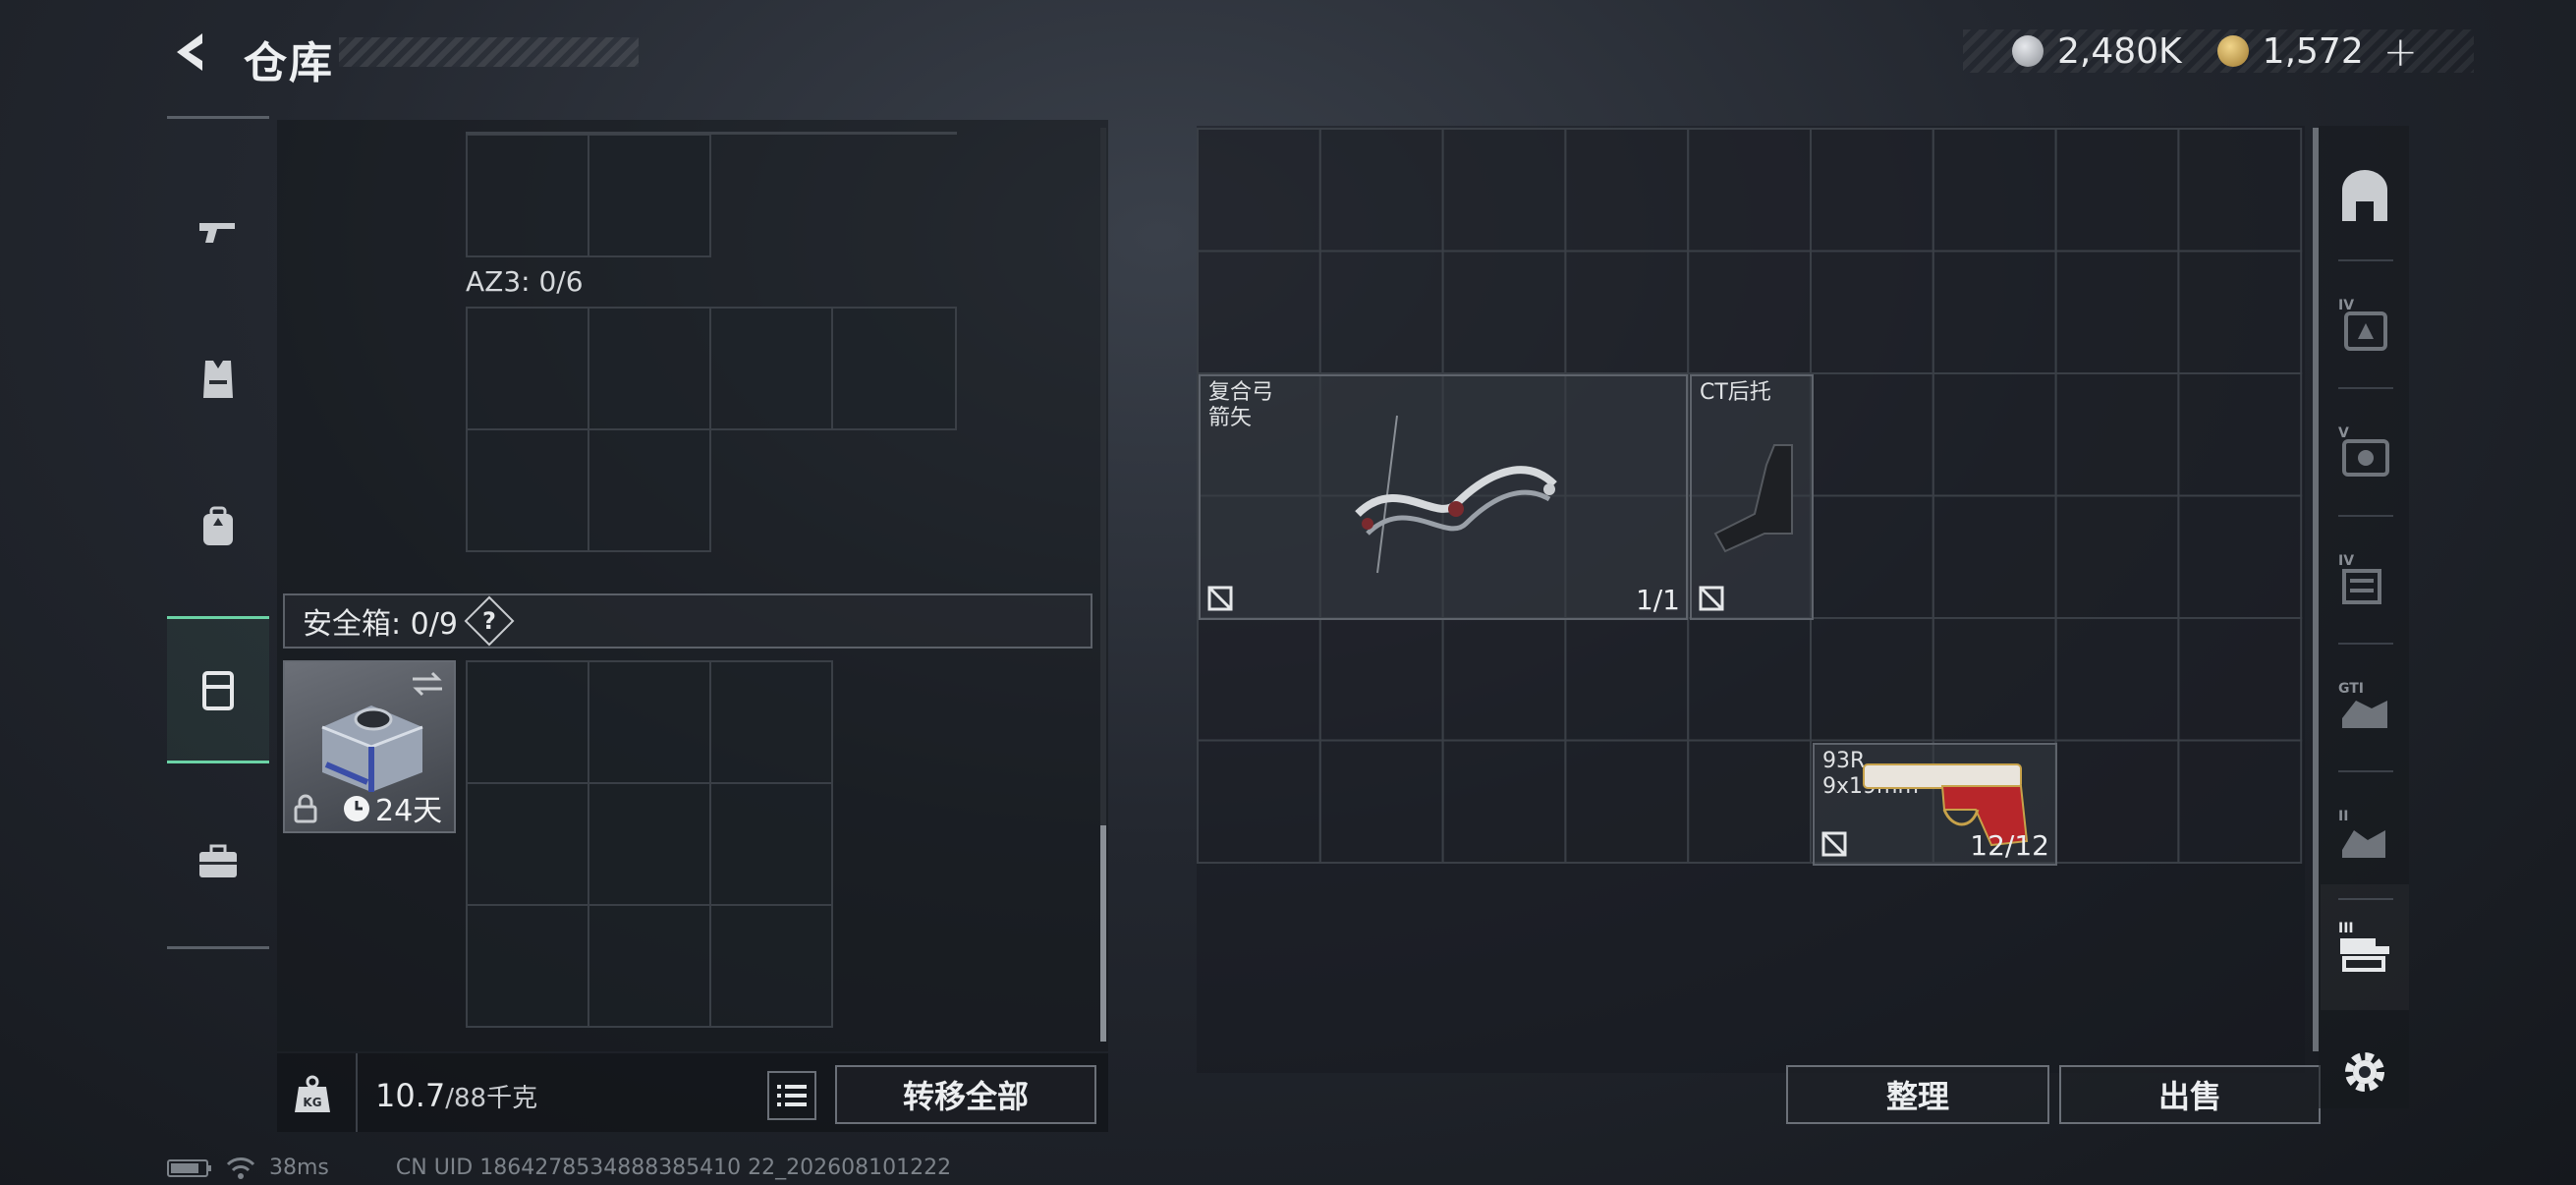 This screenshot has width=2576, height=1185. Describe the element at coordinates (1103, 585) in the screenshot. I see `left-scrollbar` at that location.